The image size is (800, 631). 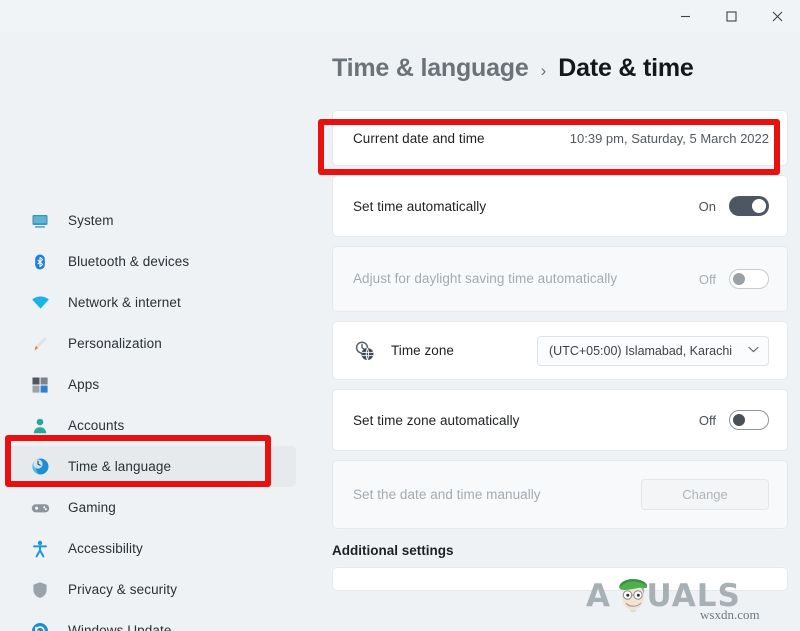 What do you see at coordinates (749, 206) in the screenshot?
I see `set-time-automatically-toggle` at bounding box center [749, 206].